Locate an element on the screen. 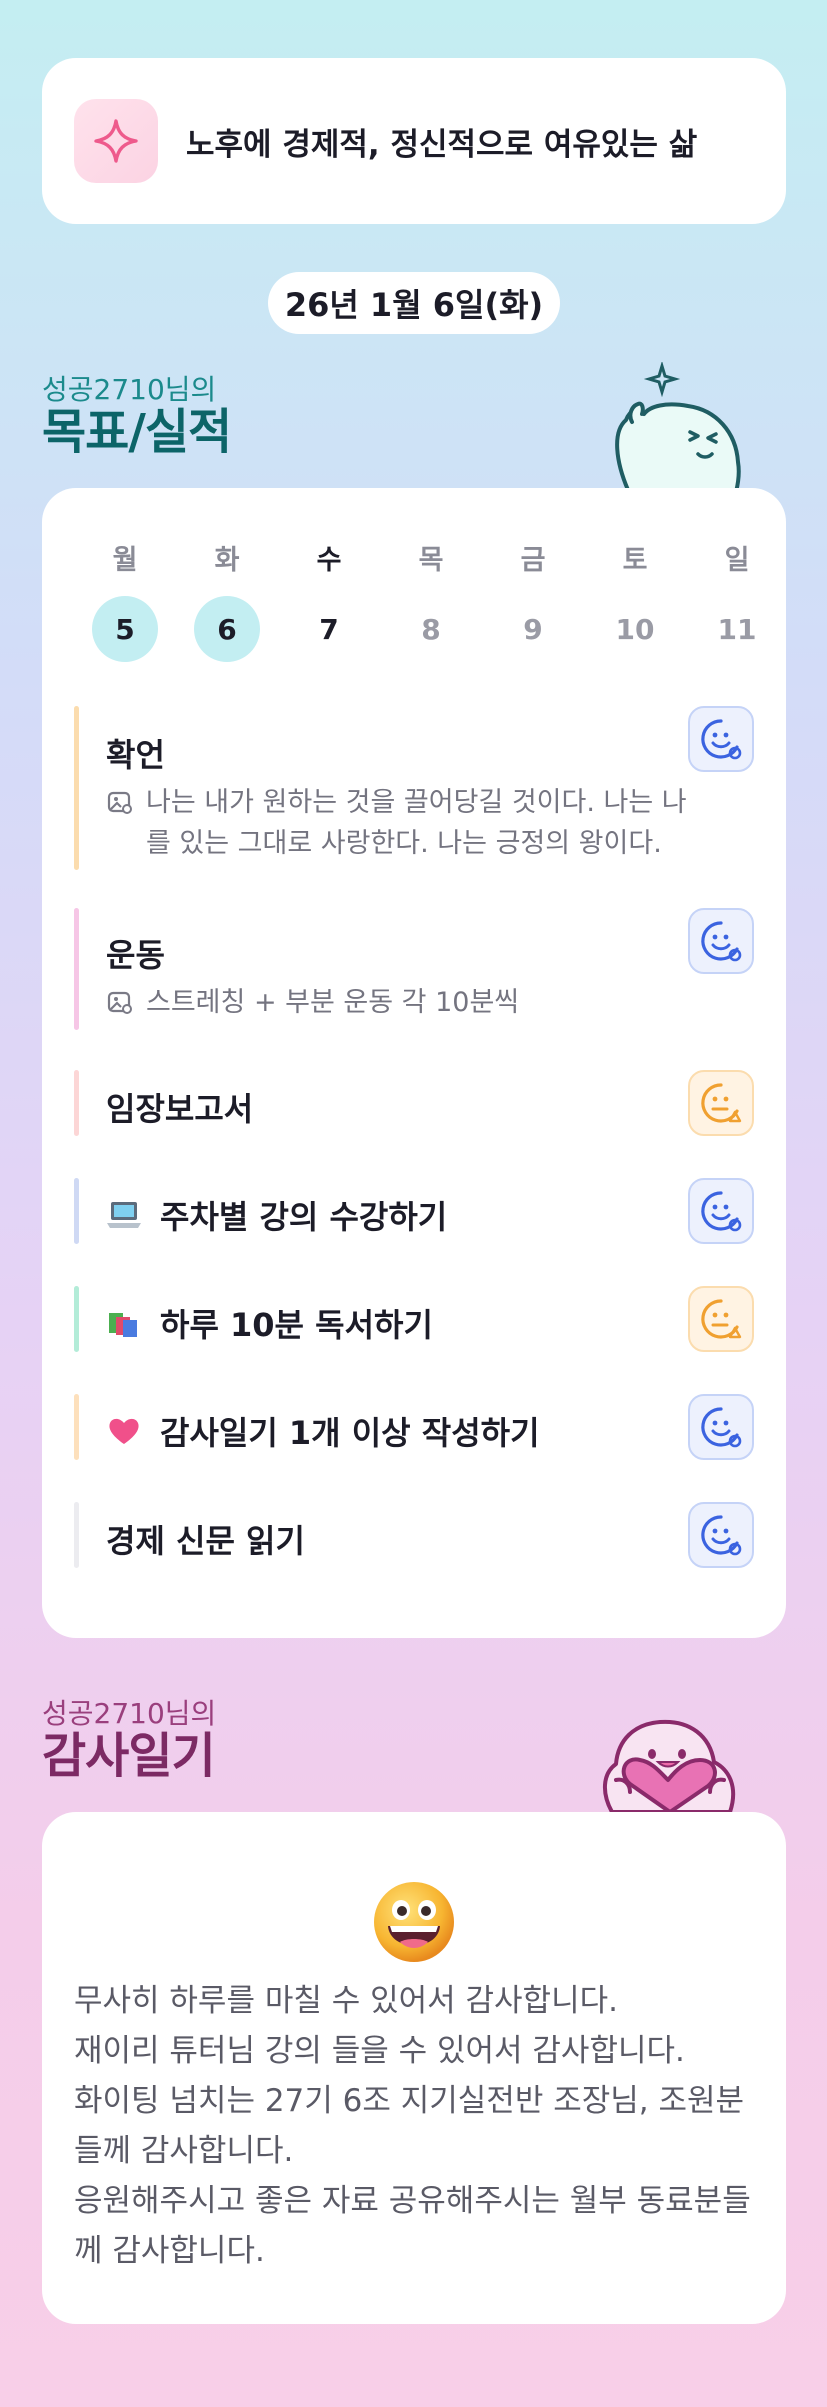  date-8: 8 is located at coordinates (431, 629).